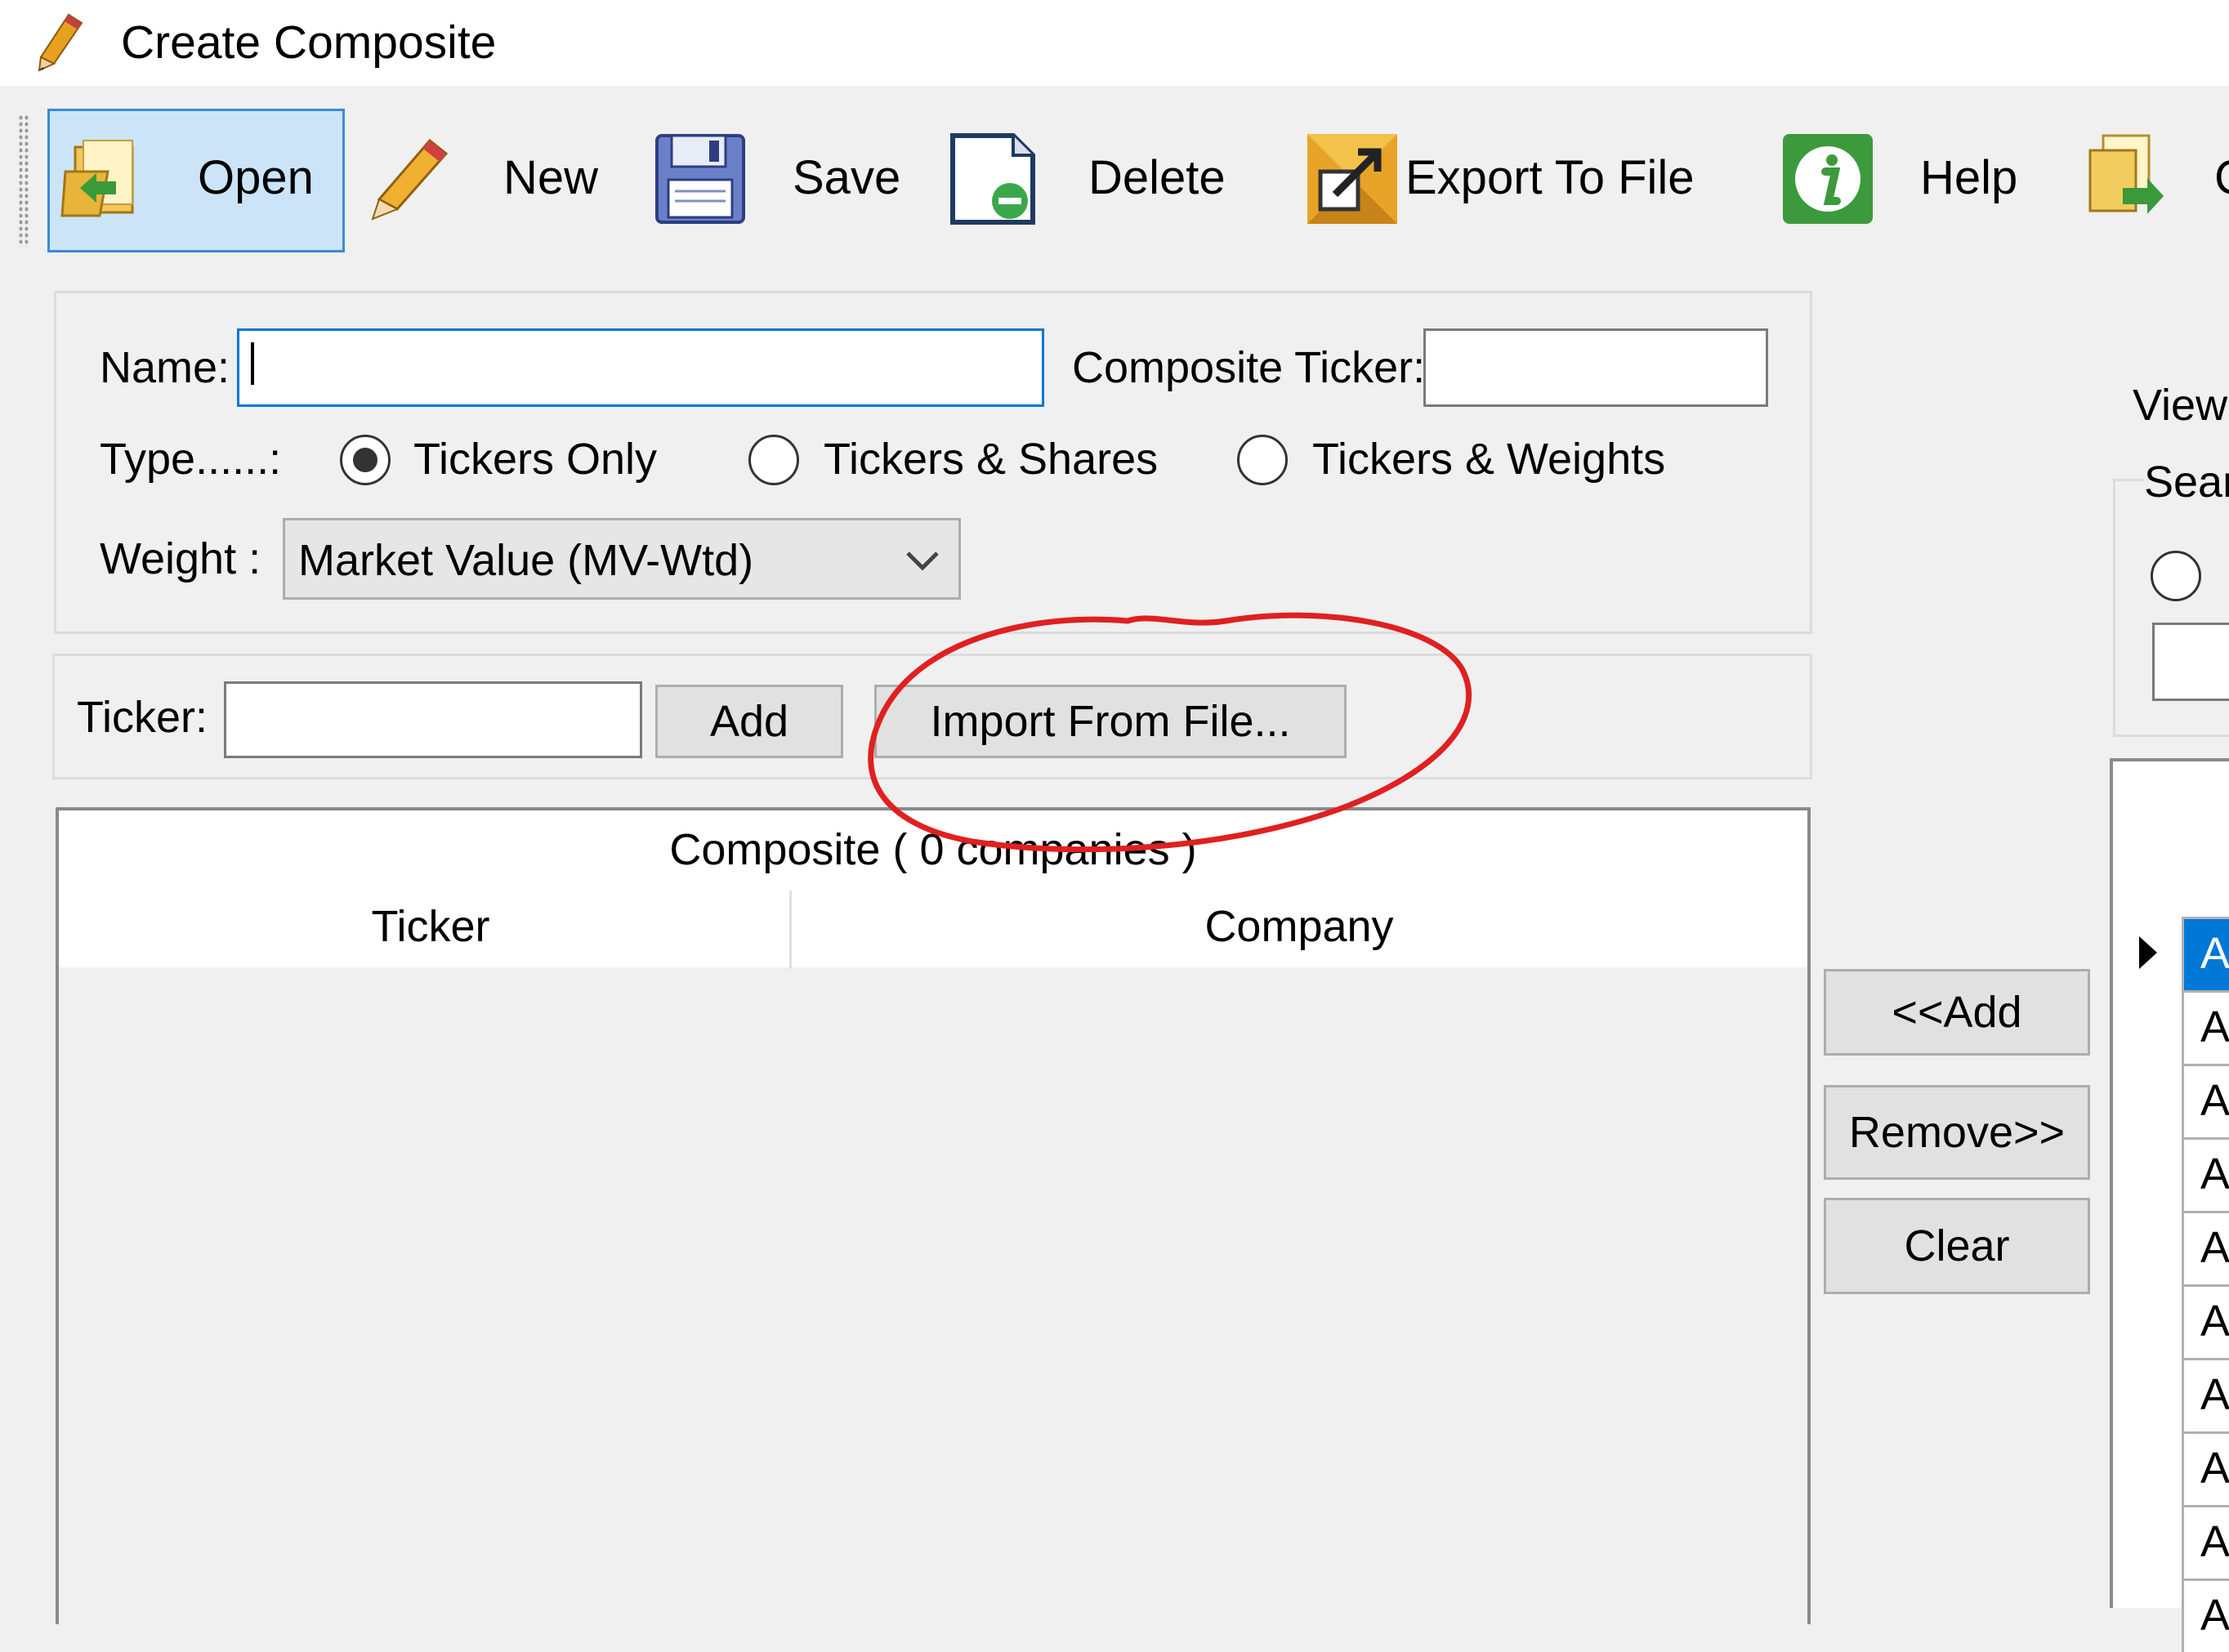 Image resolution: width=2229 pixels, height=1652 pixels. What do you see at coordinates (1170, 732) in the screenshot?
I see `annotation-circle` at bounding box center [1170, 732].